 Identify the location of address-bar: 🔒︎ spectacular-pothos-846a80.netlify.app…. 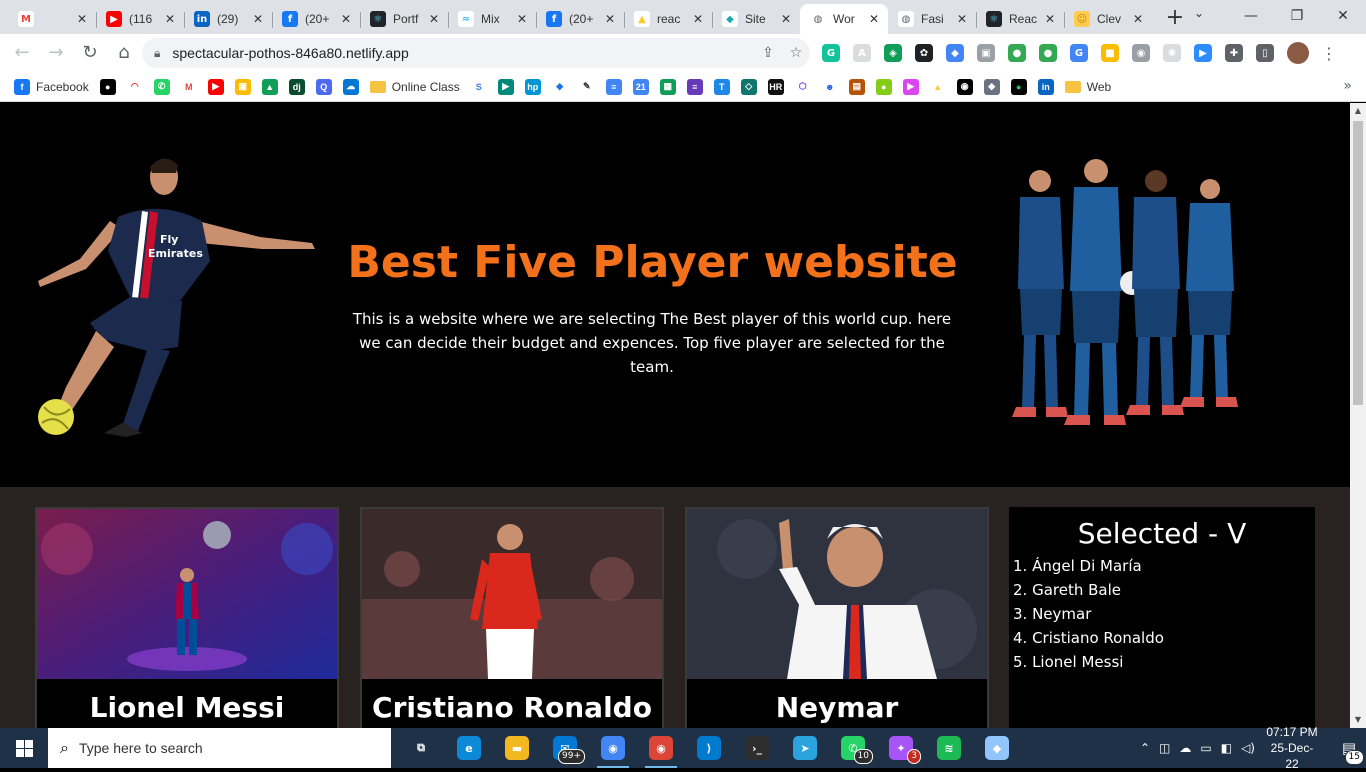
(476, 53).